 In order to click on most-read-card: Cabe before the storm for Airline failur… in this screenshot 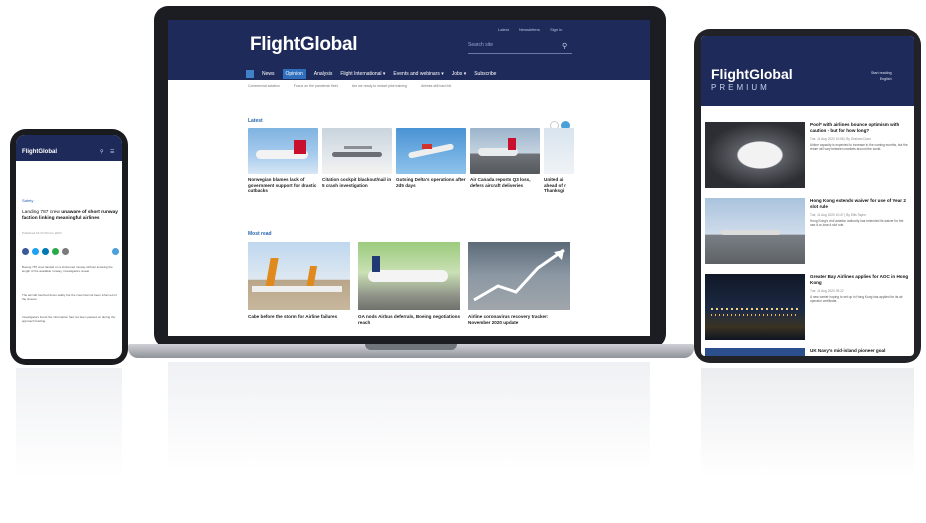, I will do `click(299, 281)`.